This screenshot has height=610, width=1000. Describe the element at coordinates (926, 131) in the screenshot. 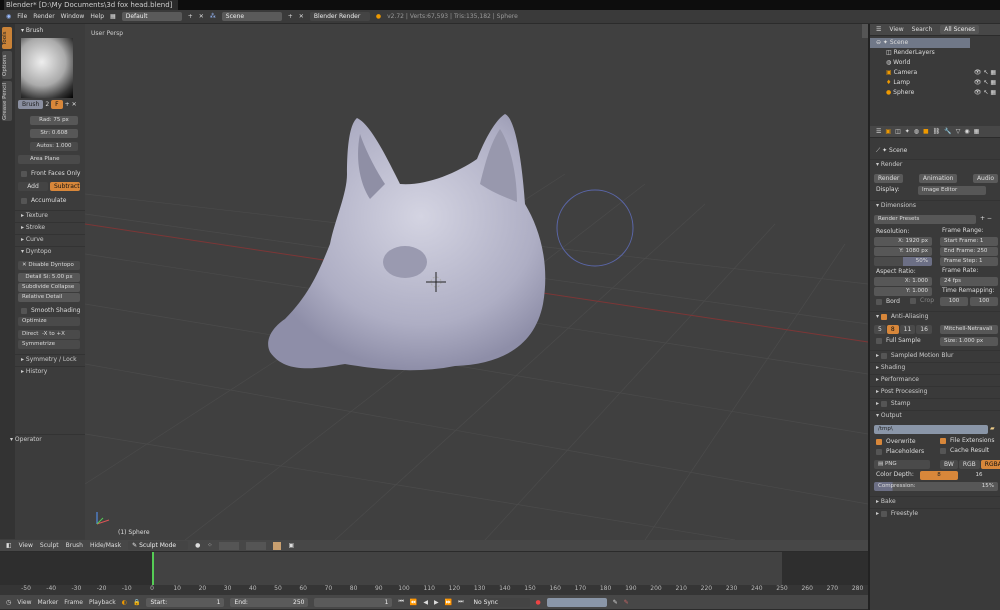

I see `object-tab-icon: ■` at that location.